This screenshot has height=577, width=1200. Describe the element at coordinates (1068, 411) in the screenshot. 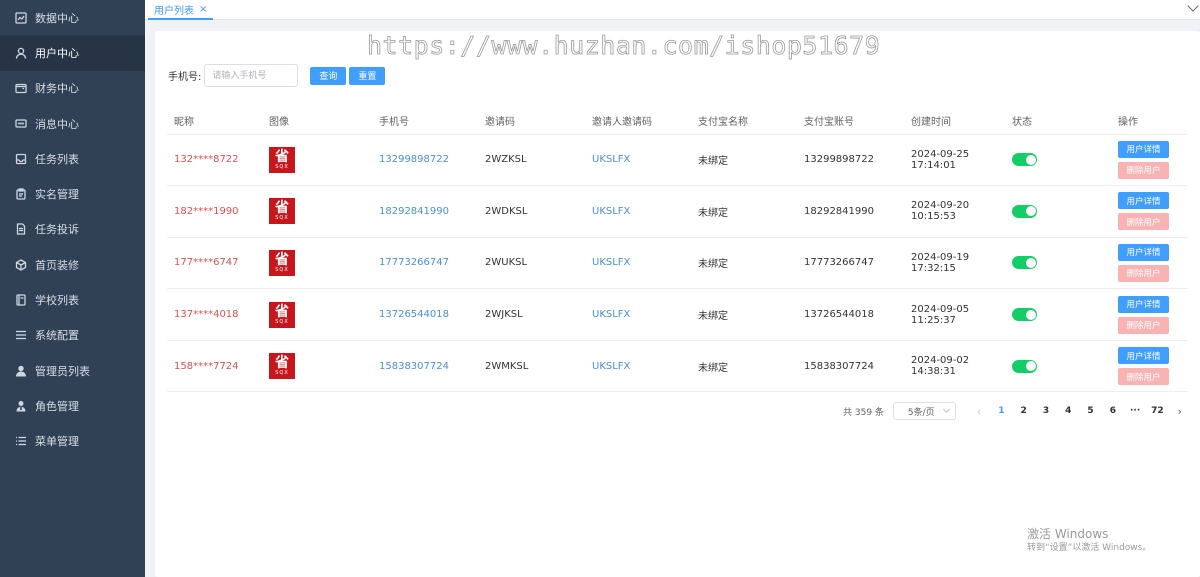

I see `page-button-4: 4` at that location.